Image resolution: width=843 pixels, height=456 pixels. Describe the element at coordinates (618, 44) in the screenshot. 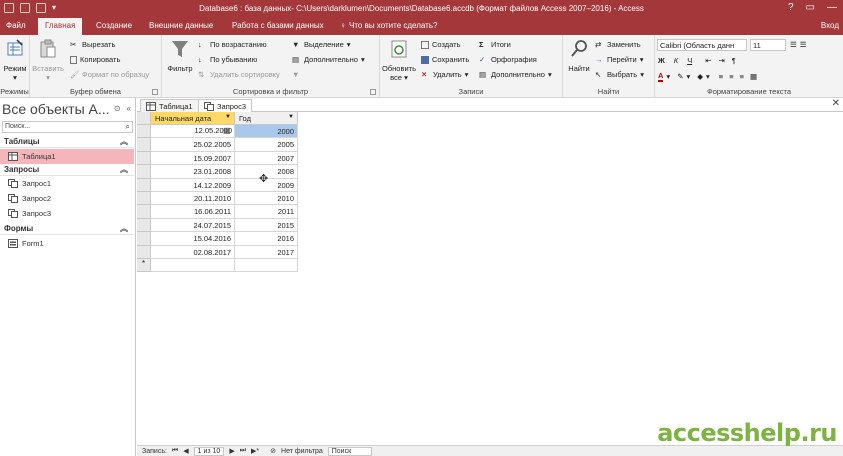

I see `replace-button: ⇄ Заменить` at that location.